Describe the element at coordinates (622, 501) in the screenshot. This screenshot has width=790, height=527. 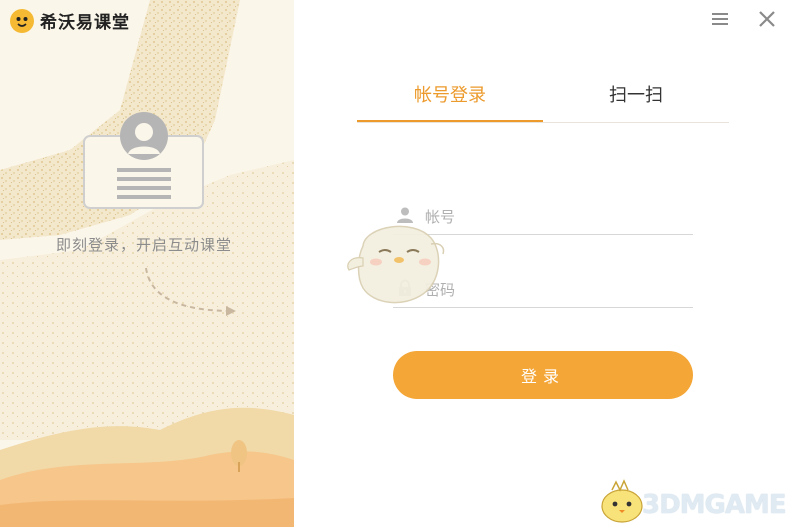
I see `watermark-chick-icon` at that location.